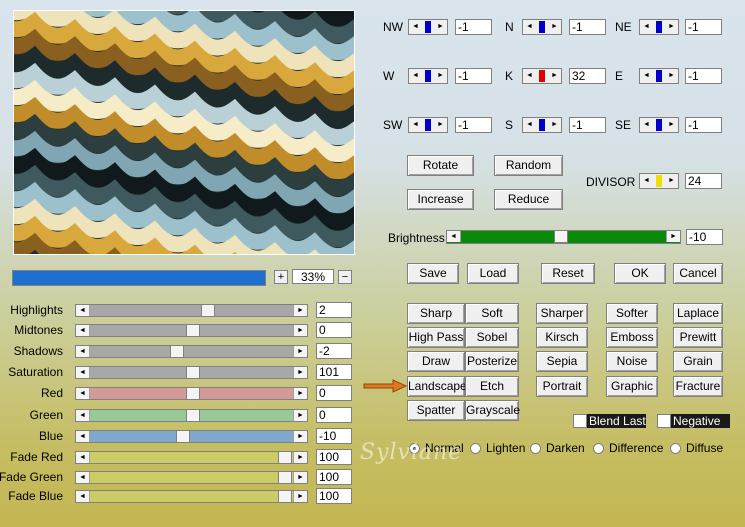 The width and height of the screenshot is (745, 527). I want to click on increase-button: Increase, so click(440, 199).